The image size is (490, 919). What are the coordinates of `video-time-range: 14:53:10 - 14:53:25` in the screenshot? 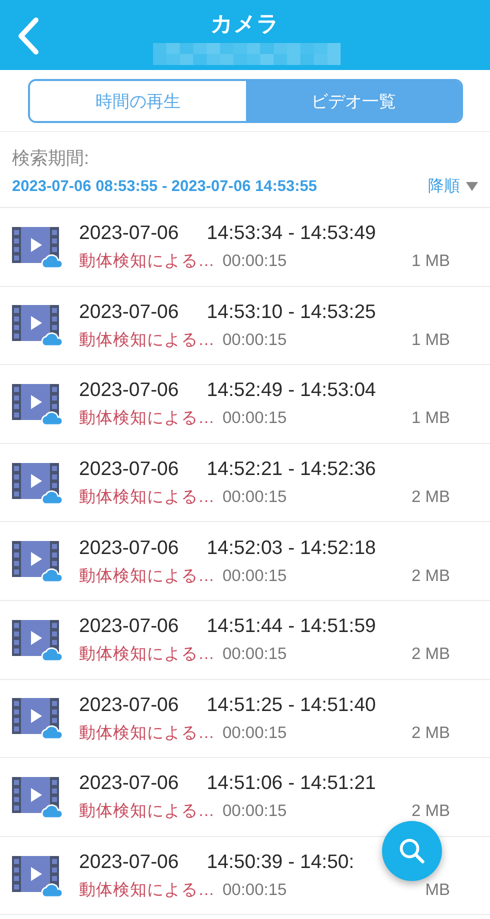 It's located at (291, 312).